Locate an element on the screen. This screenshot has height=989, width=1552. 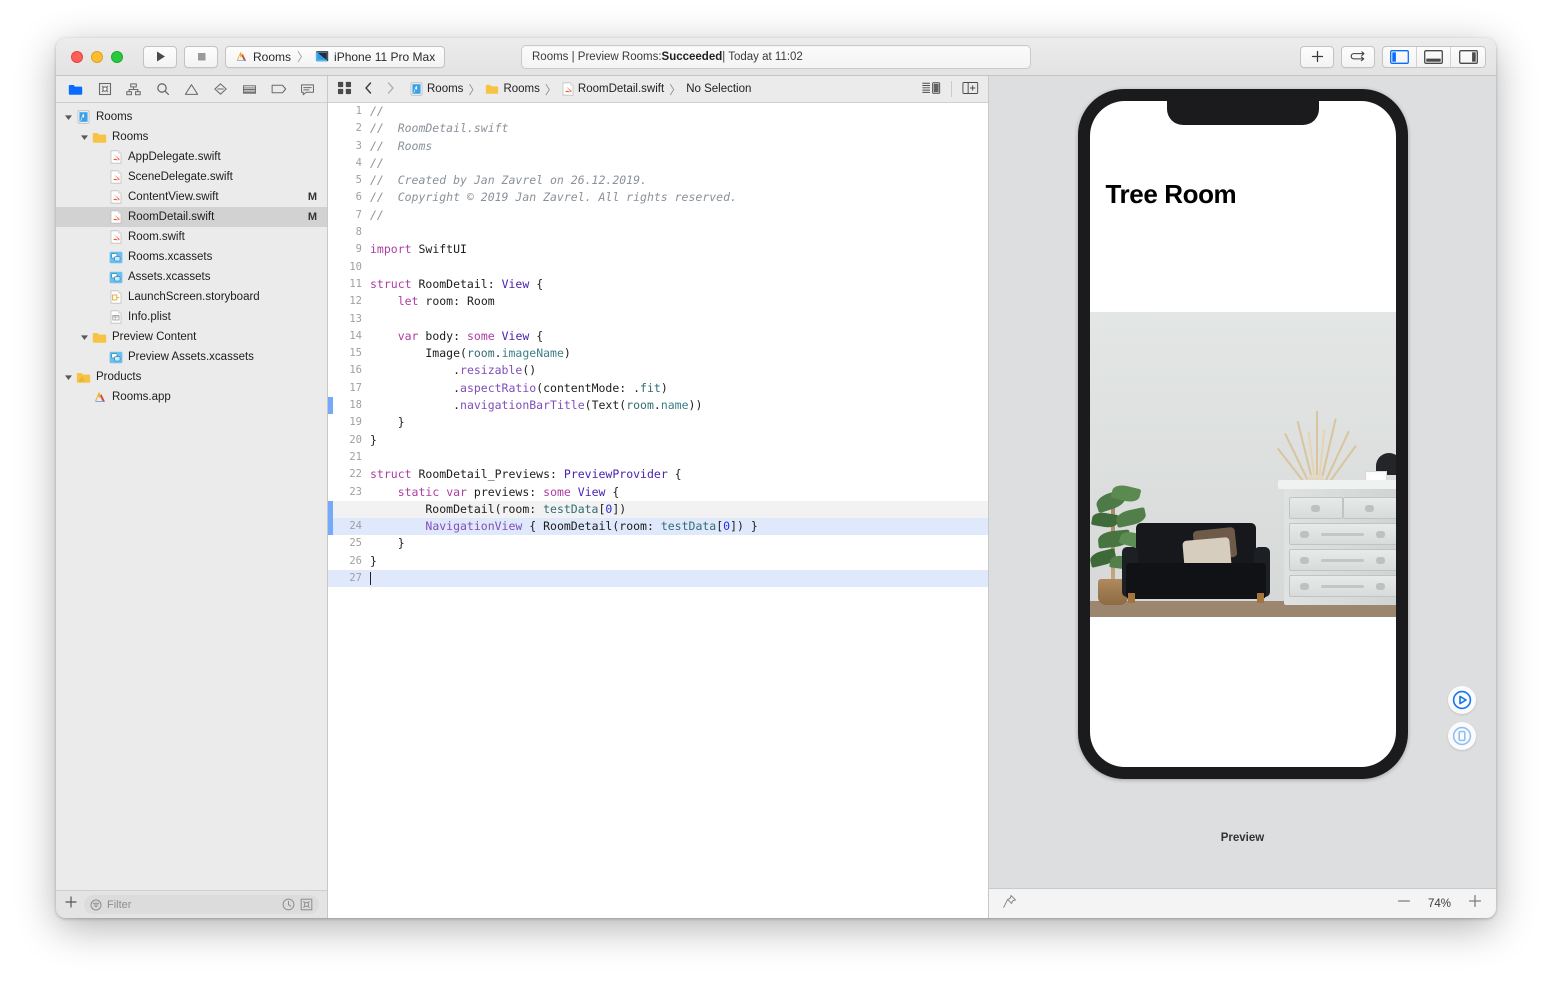
list-item: Products is located at coordinates (191, 377).